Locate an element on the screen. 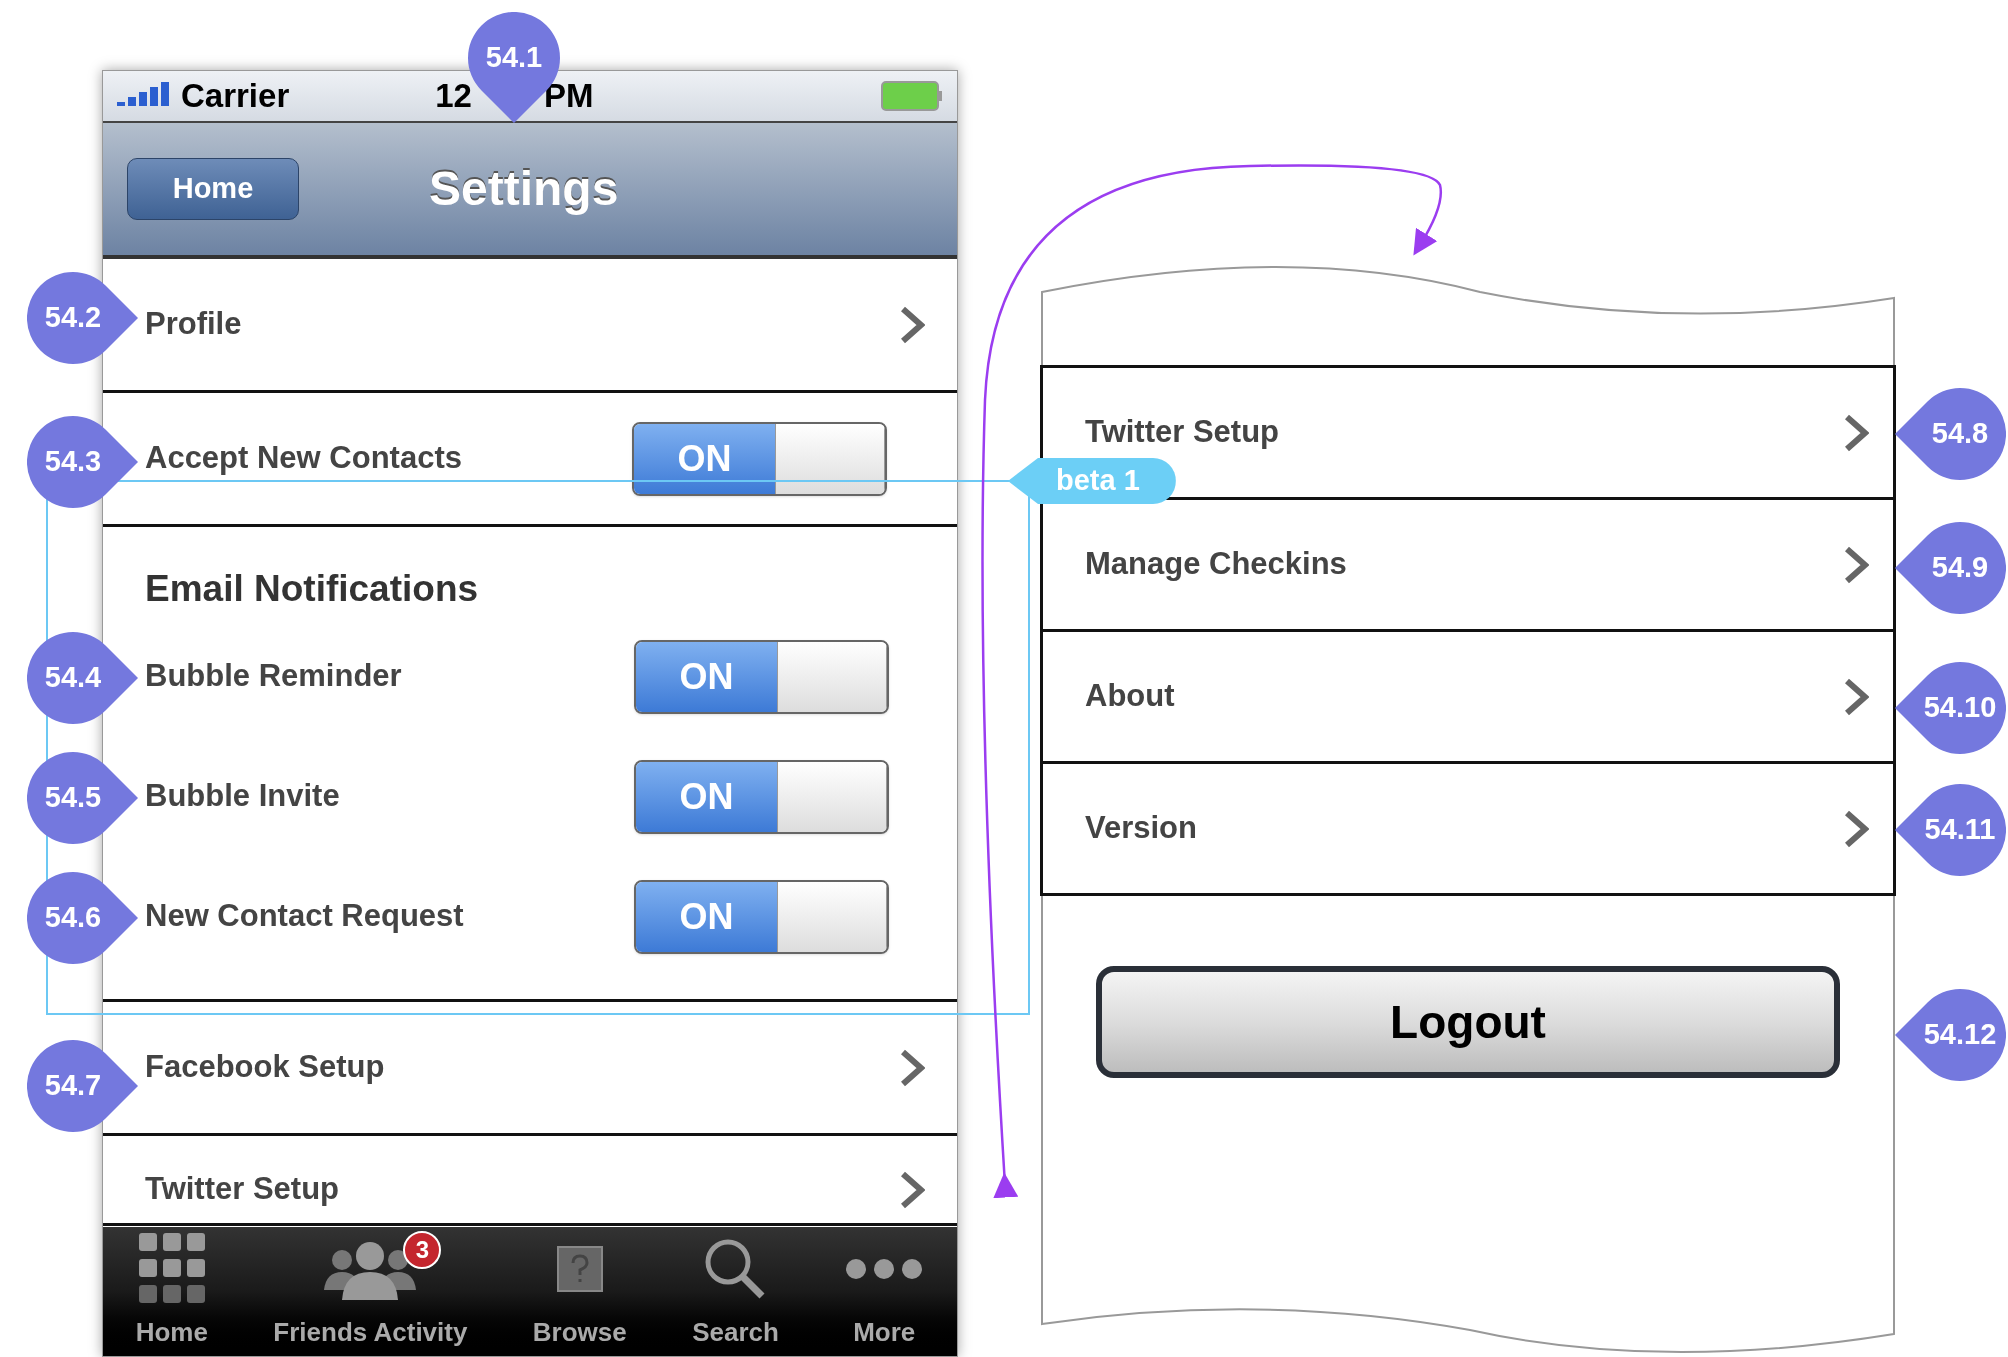 This screenshot has width=2008, height=1357. tab-item: Browse is located at coordinates (579, 1290).